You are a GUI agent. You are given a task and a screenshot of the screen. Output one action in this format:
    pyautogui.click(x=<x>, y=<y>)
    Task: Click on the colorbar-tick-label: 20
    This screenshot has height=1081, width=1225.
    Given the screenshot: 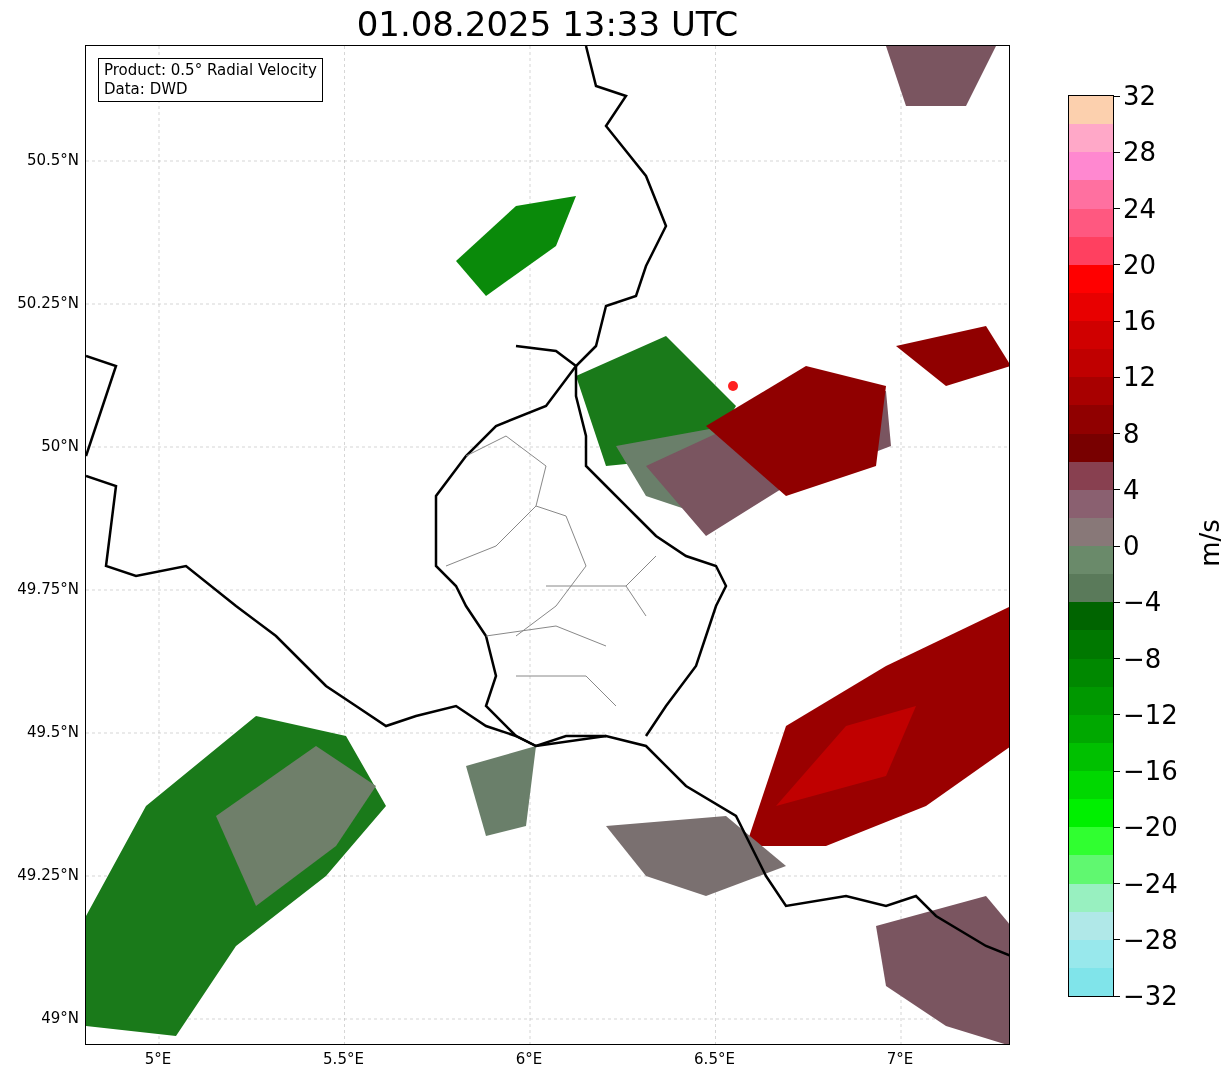 What is the action you would take?
    pyautogui.click(x=1140, y=264)
    